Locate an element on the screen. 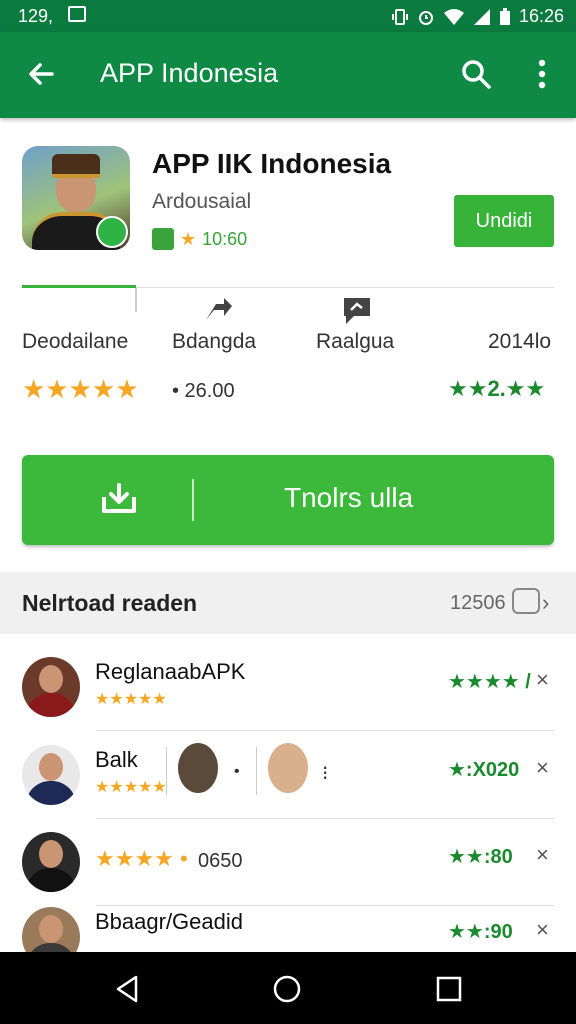  more-dots-icon: ⁝ is located at coordinates (325, 773).